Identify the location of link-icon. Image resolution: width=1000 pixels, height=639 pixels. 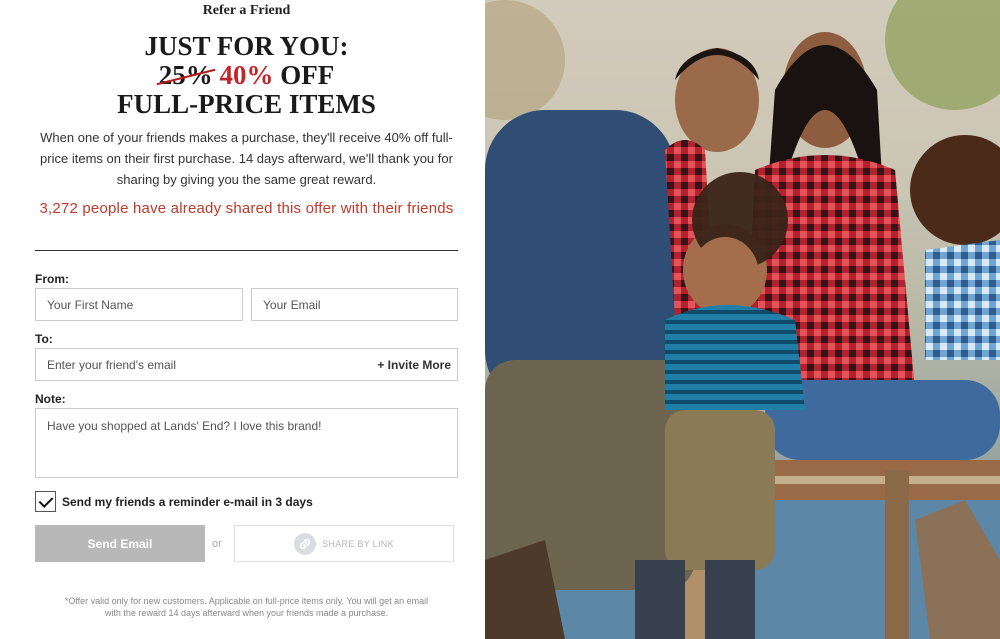
(305, 543).